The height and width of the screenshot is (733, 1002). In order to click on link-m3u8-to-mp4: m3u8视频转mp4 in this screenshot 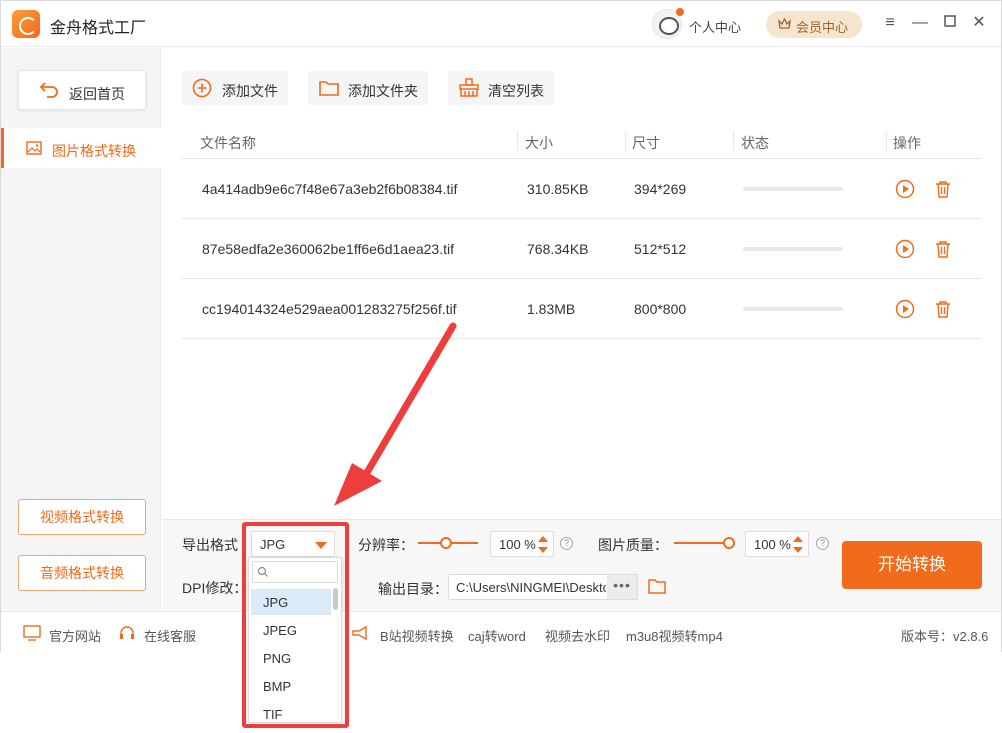, I will do `click(674, 635)`.